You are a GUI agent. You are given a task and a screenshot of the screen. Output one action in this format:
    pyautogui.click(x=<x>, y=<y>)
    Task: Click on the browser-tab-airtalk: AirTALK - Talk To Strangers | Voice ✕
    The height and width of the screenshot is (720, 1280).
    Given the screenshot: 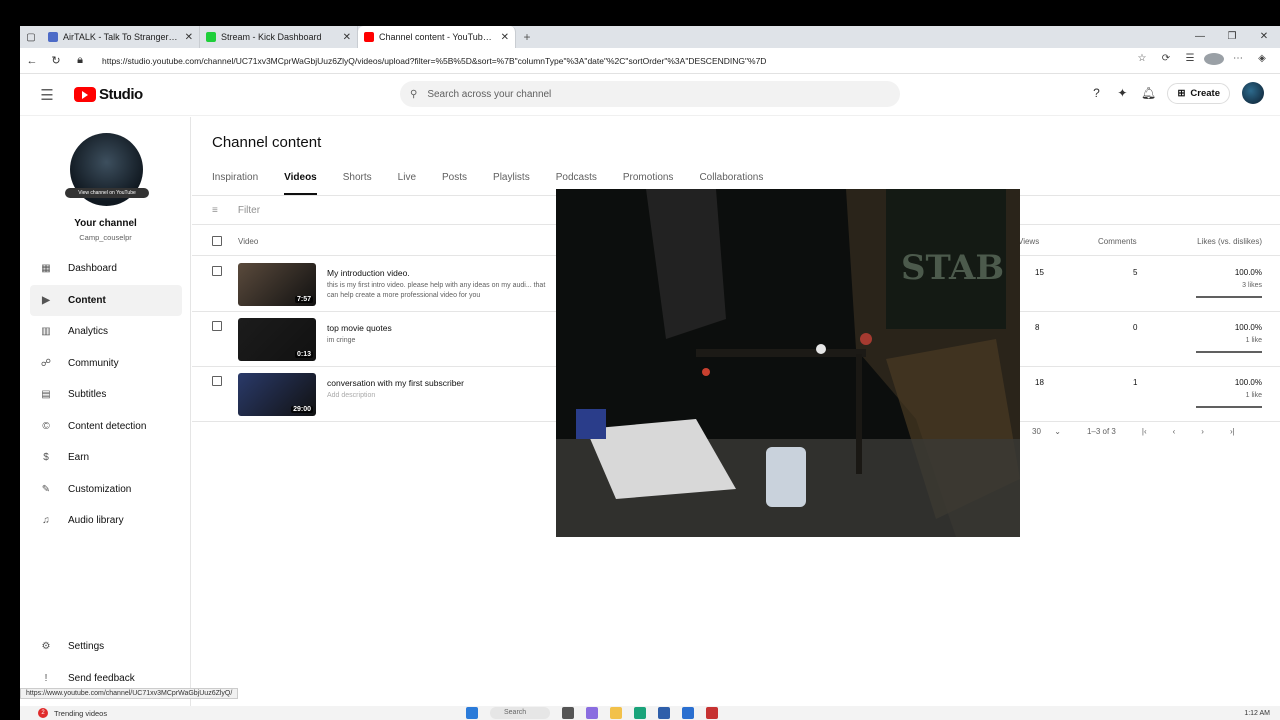 What is the action you would take?
    pyautogui.click(x=121, y=37)
    